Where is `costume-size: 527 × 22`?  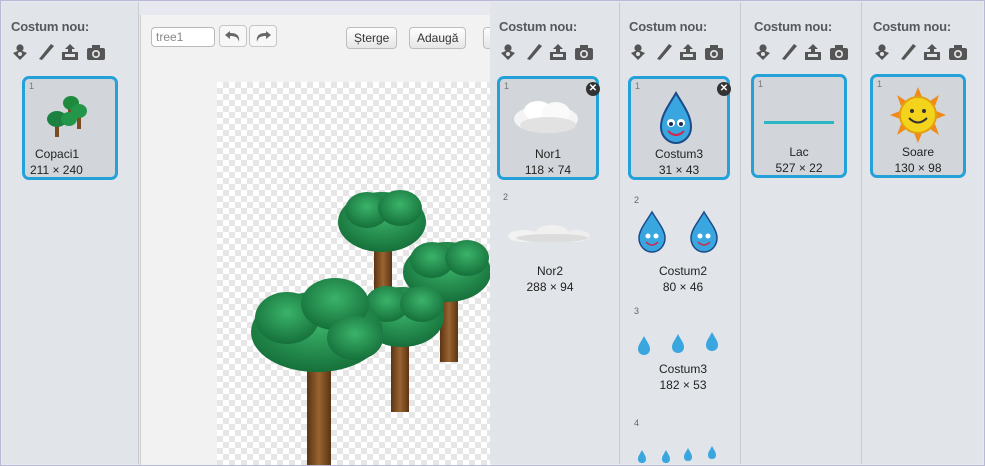
costume-size: 527 × 22 is located at coordinates (799, 168).